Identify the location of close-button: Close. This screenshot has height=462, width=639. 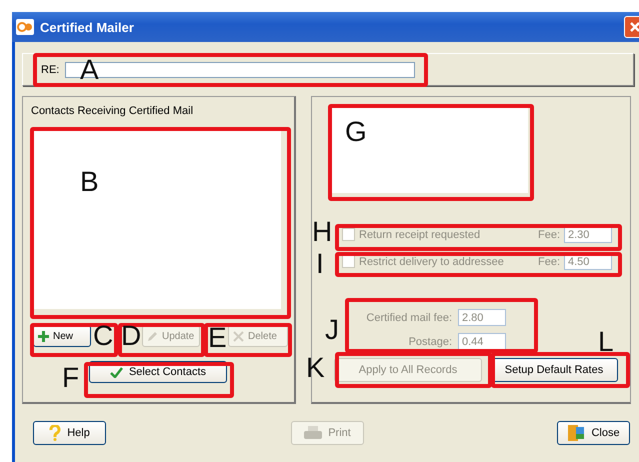
(593, 433).